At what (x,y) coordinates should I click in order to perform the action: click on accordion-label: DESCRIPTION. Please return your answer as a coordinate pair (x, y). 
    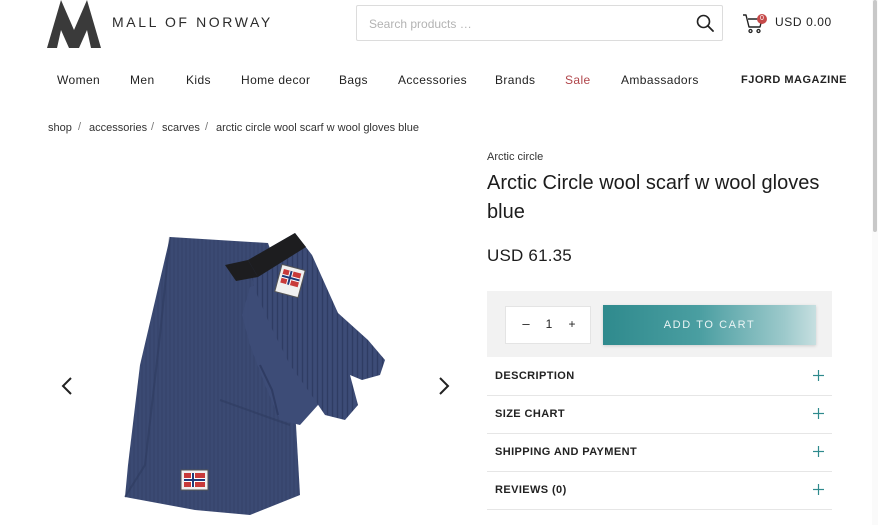
    Looking at the image, I should click on (535, 376).